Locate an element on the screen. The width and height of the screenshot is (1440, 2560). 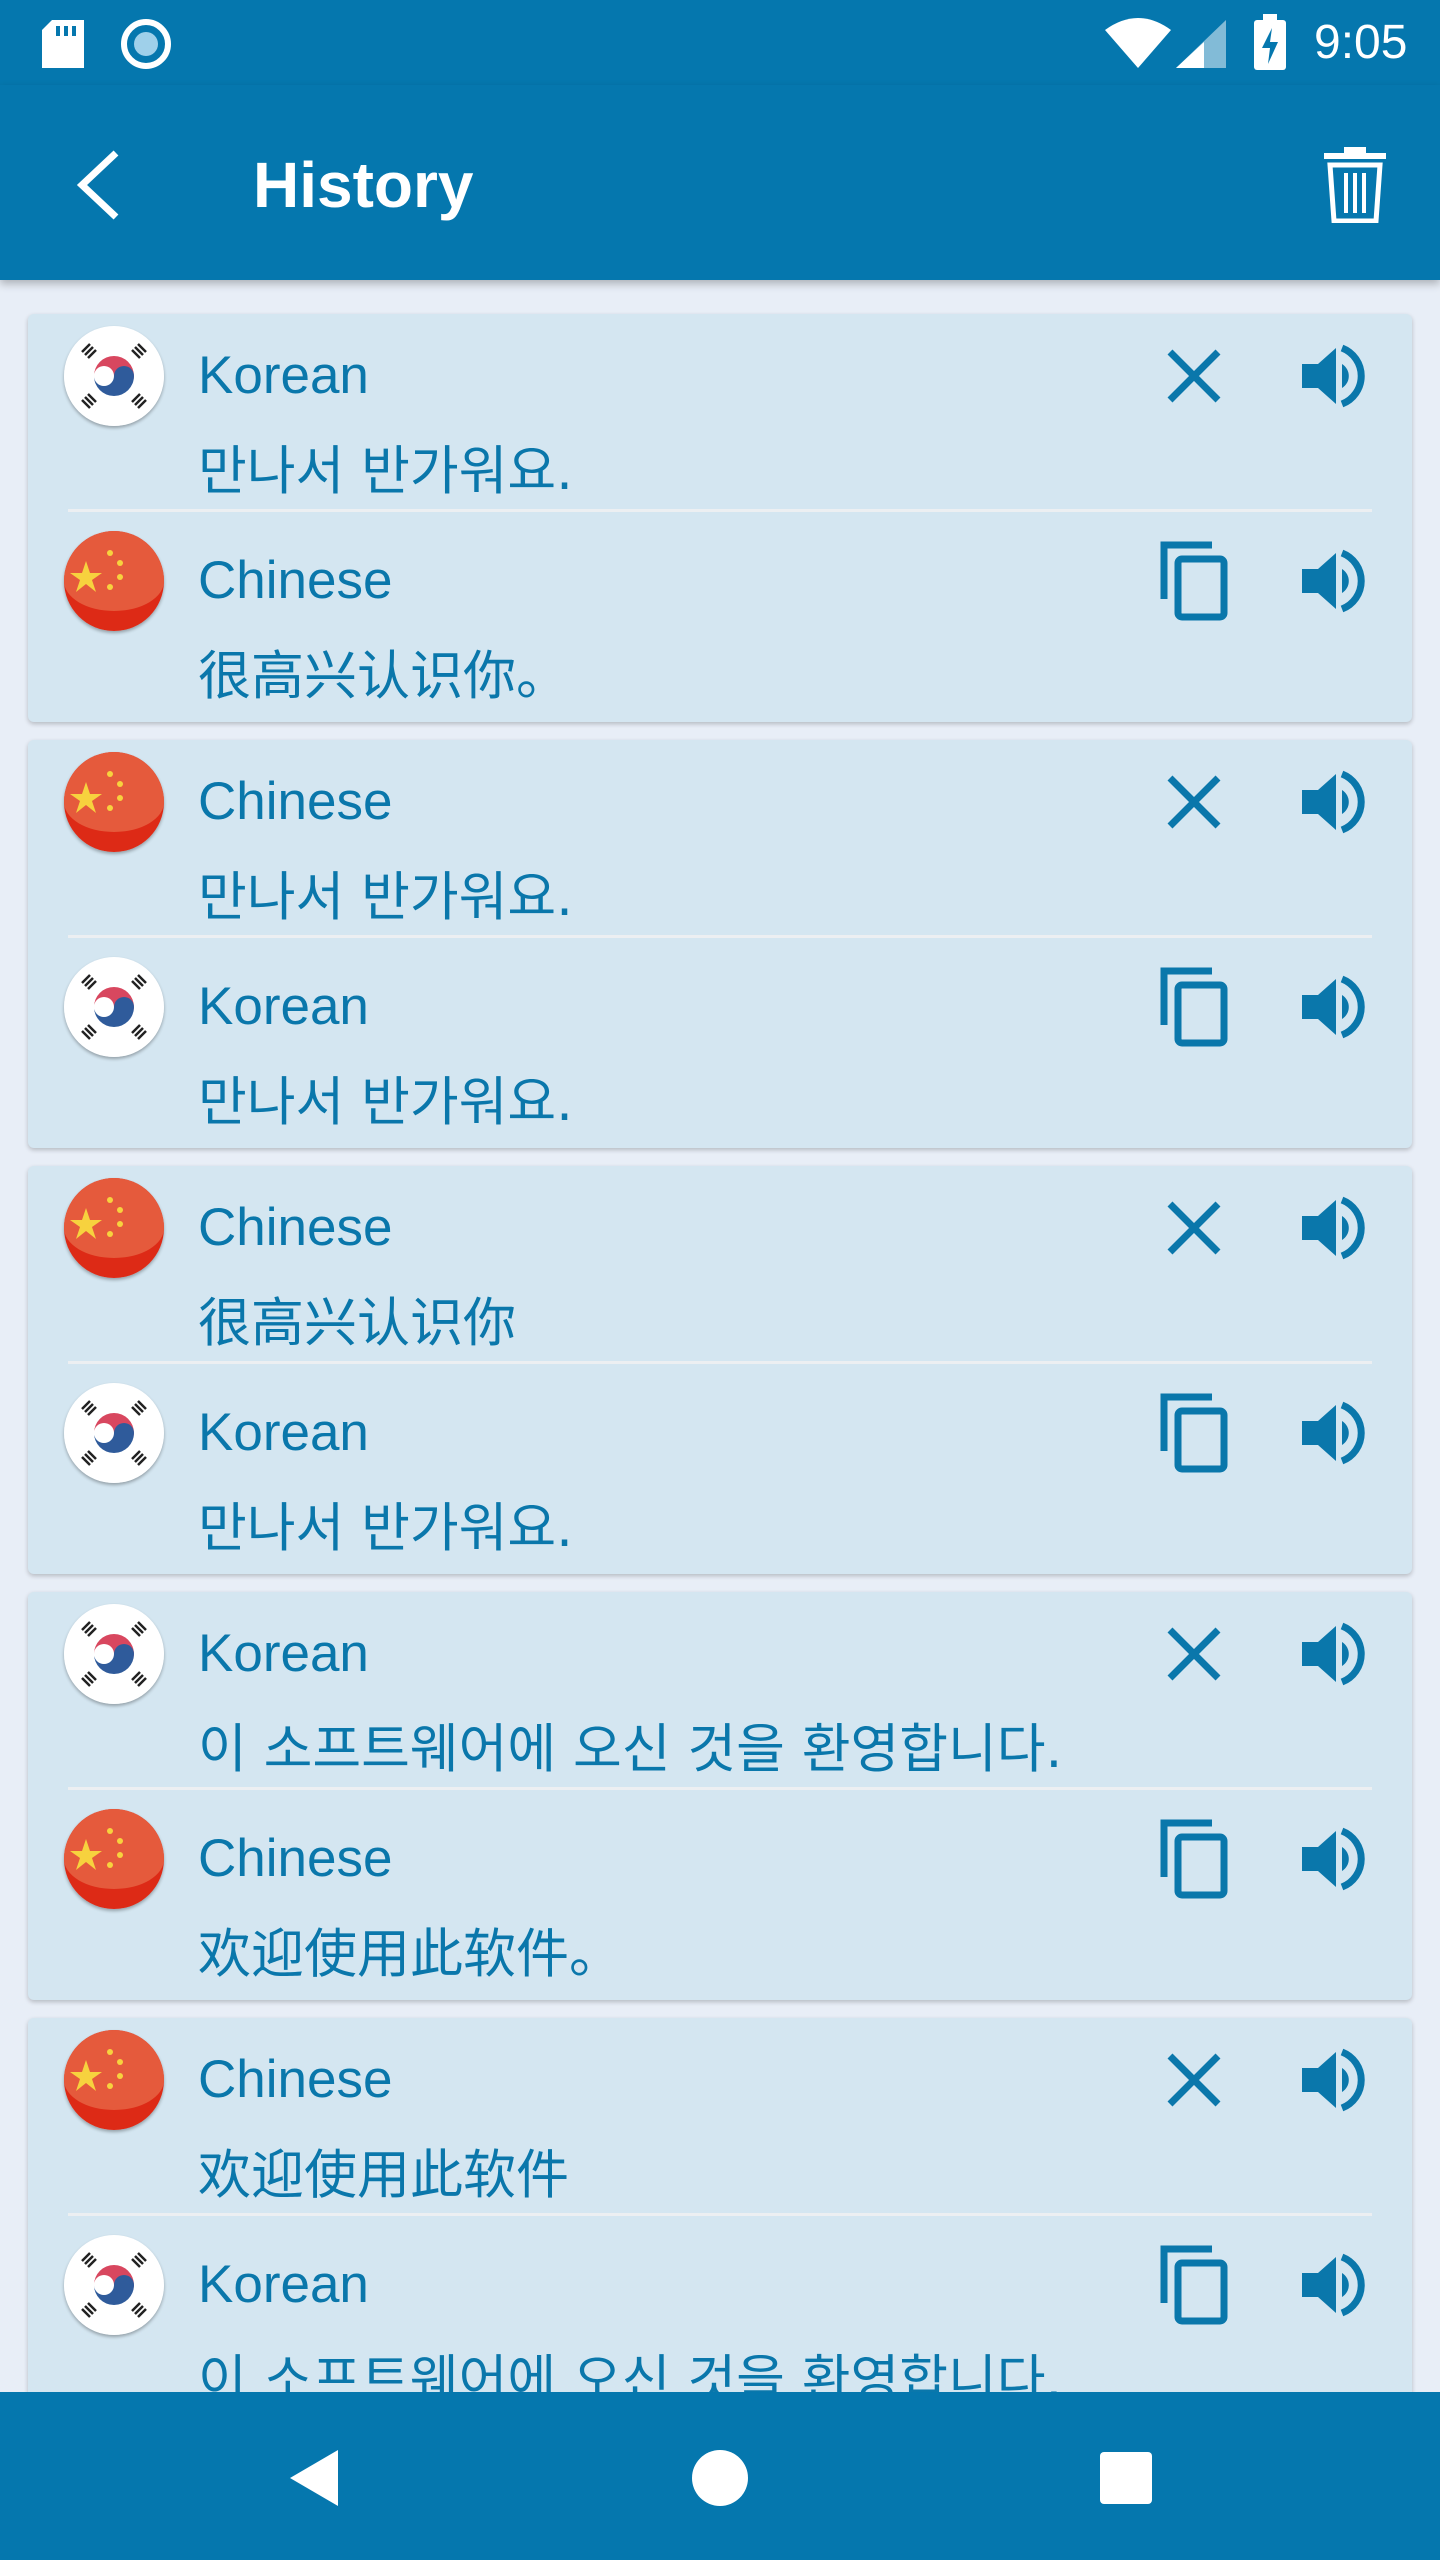
arrow-back-icon is located at coordinates (98, 185).